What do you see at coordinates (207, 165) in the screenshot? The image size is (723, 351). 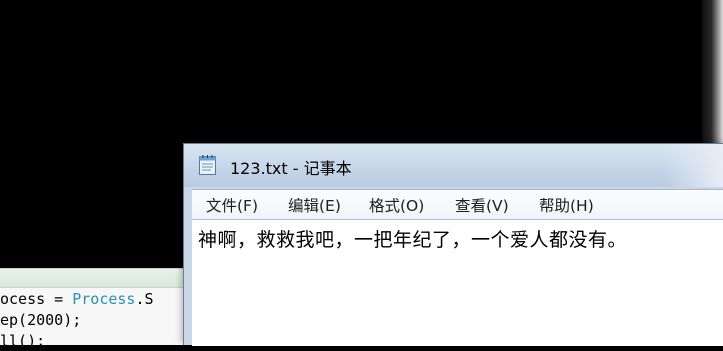 I see `notepad-icon` at bounding box center [207, 165].